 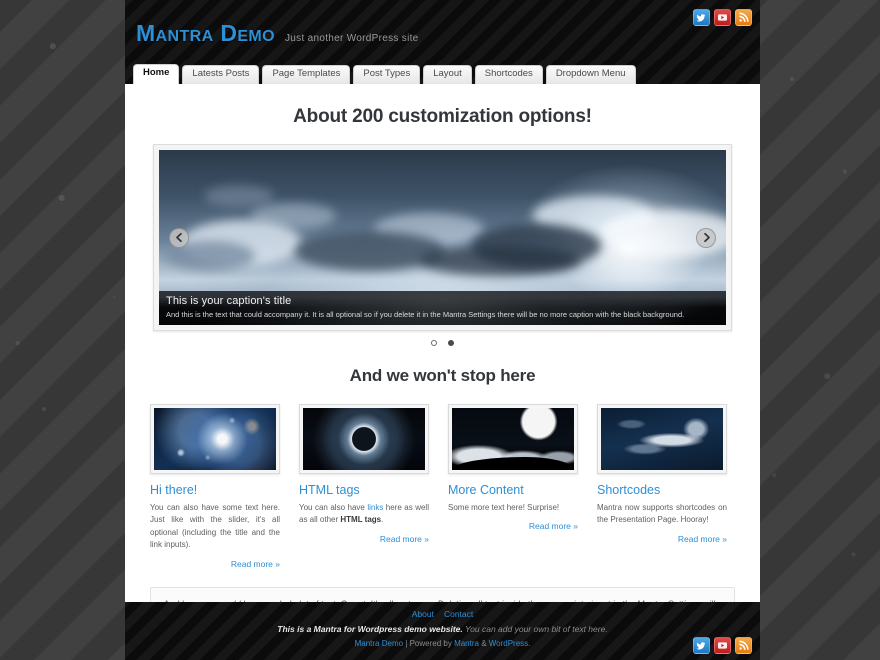 I want to click on arrow-left-icon, so click(x=178, y=237).